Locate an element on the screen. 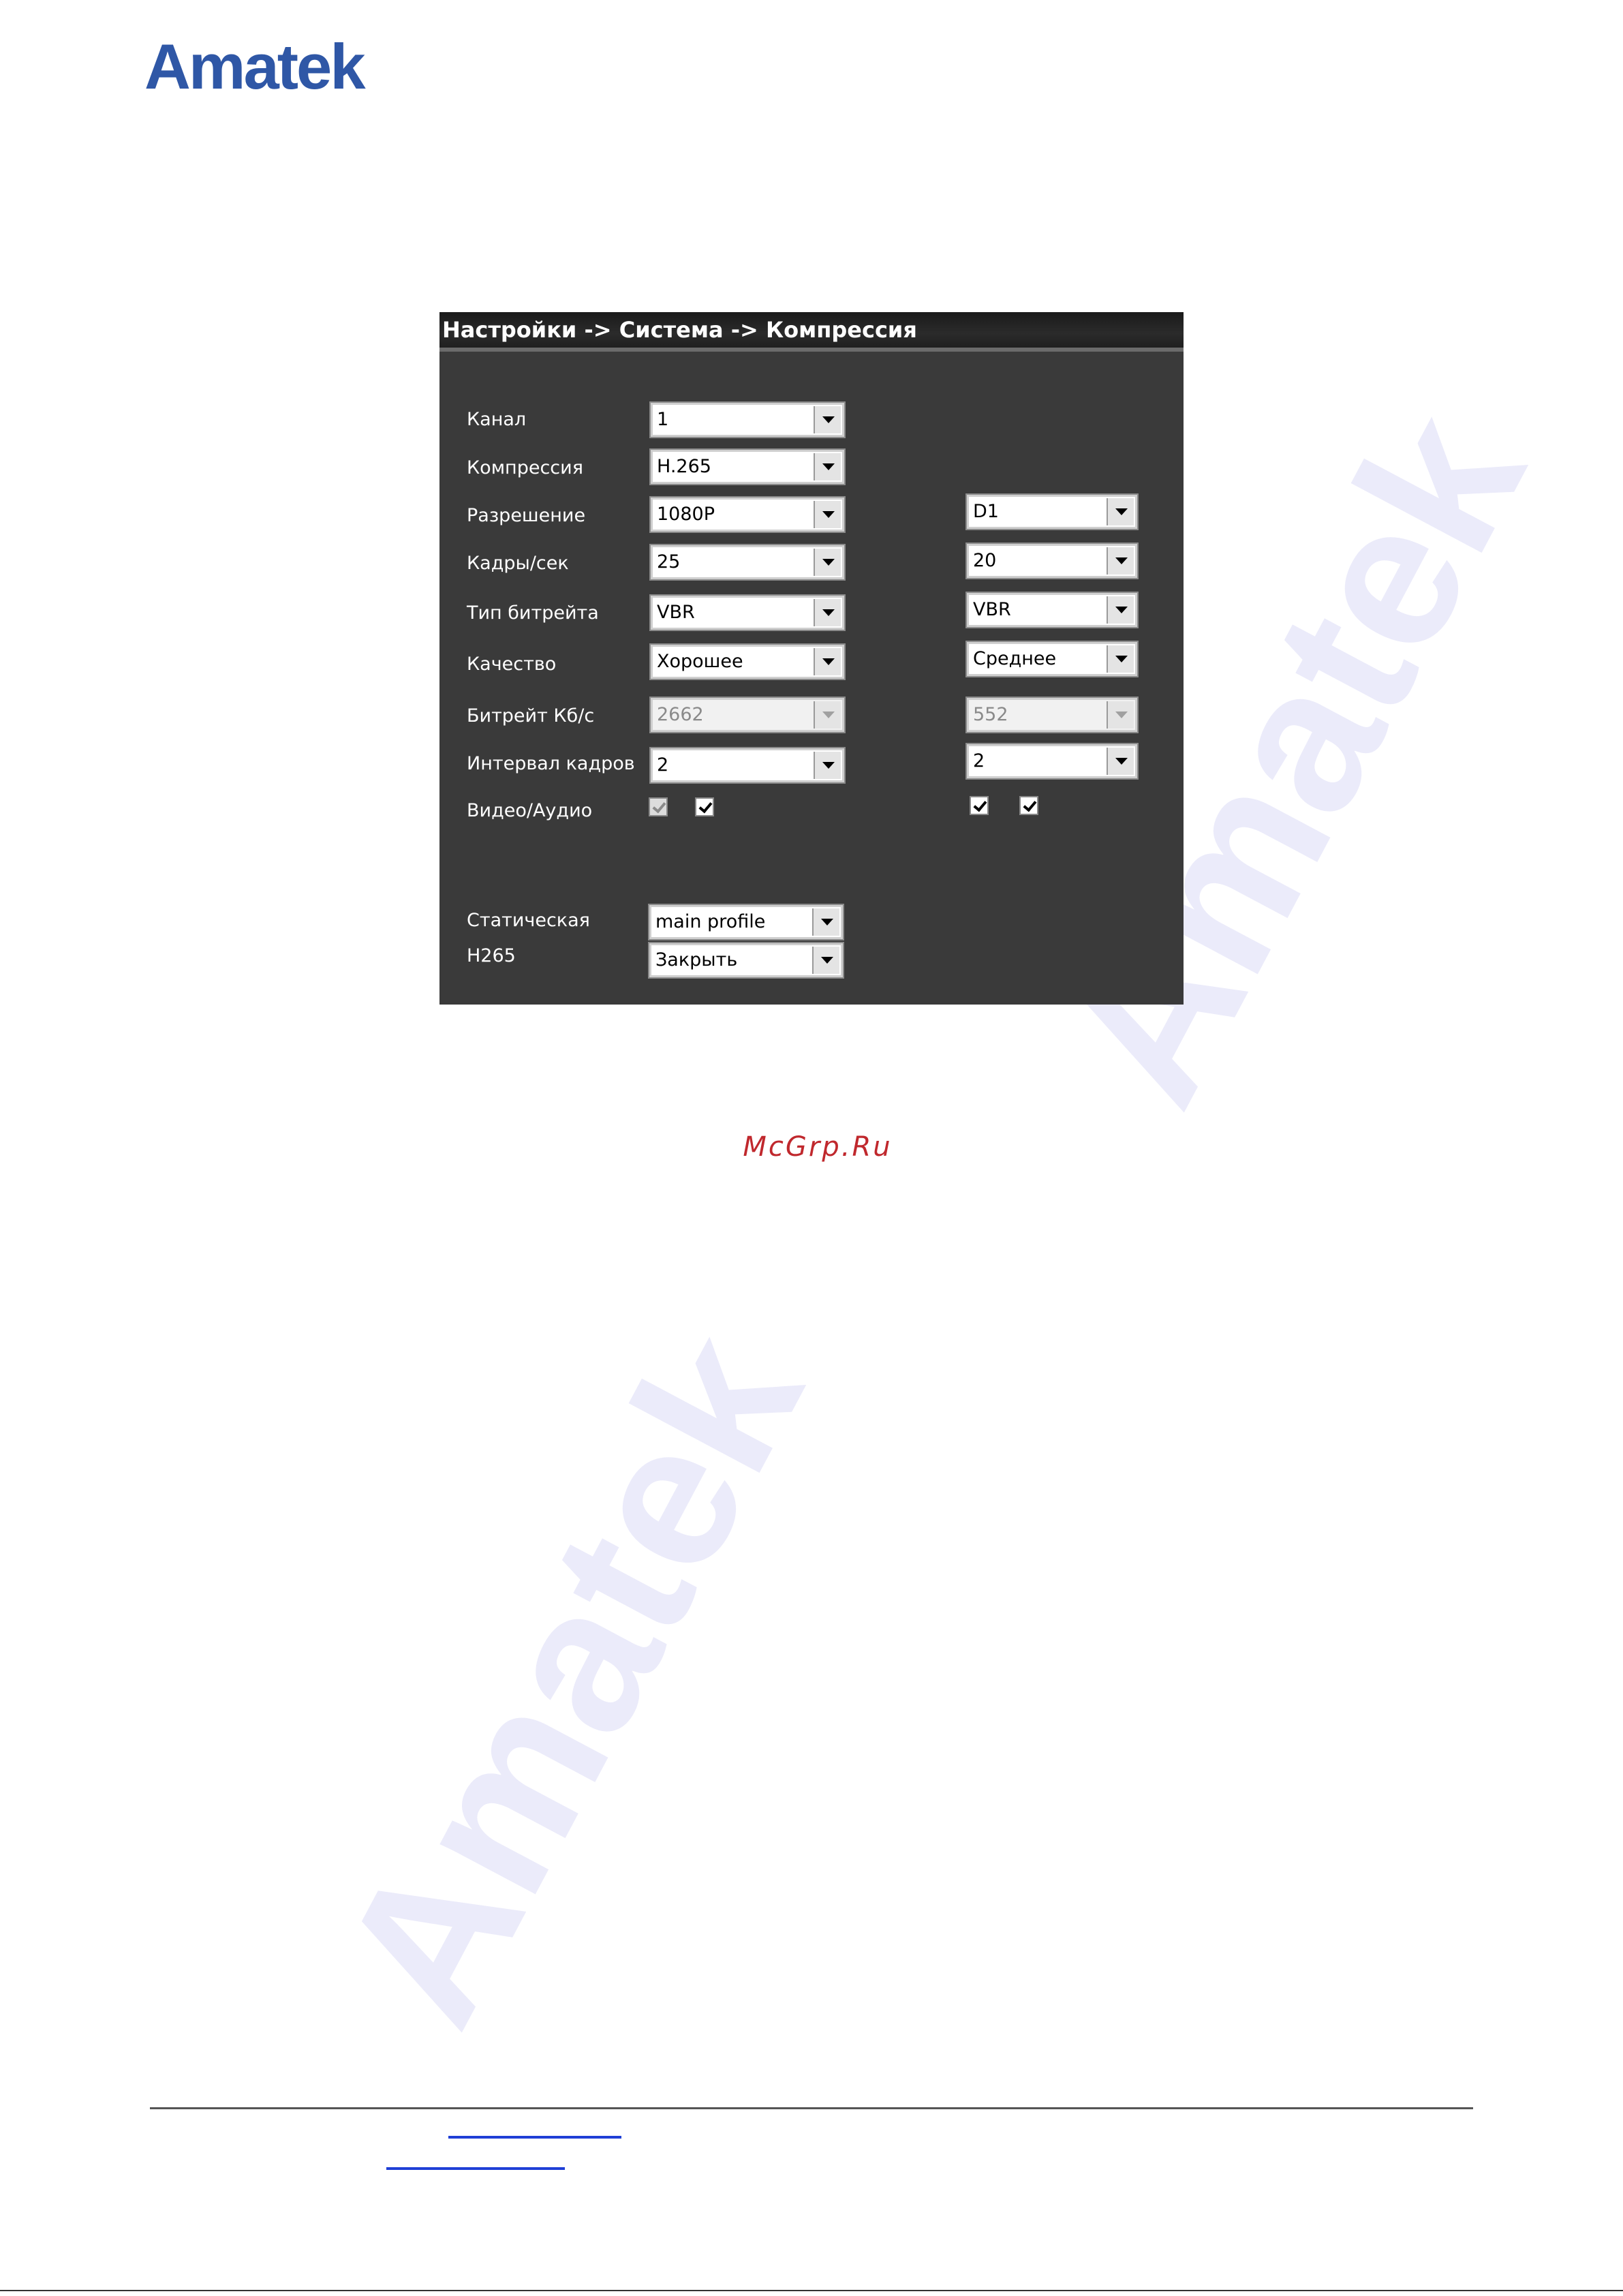 Image resolution: width=1623 pixels, height=2296 pixels. static-profile-value: main profile is located at coordinates (710, 921).